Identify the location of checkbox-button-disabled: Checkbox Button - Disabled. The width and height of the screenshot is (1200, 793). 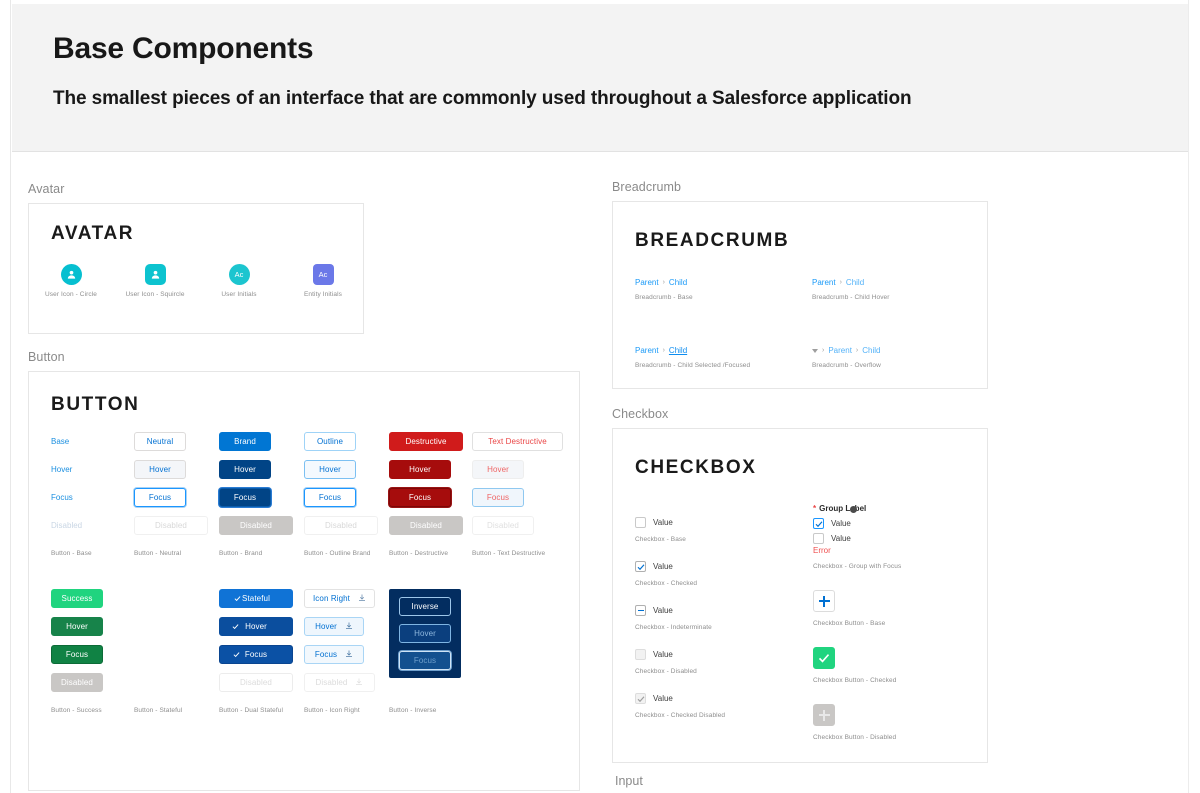
(898, 722).